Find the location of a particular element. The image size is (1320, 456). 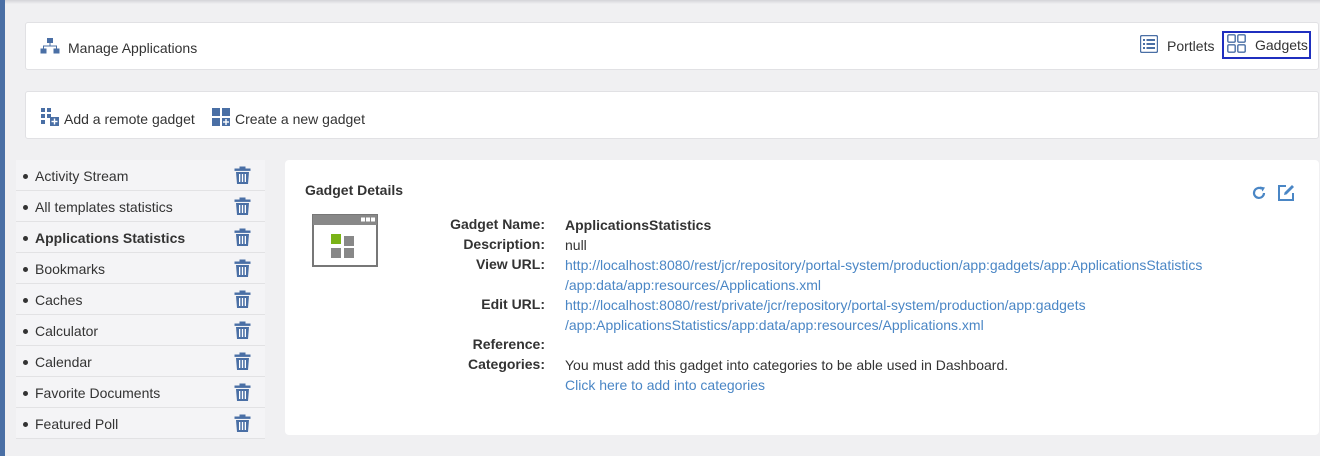

description-value: null is located at coordinates (576, 245).